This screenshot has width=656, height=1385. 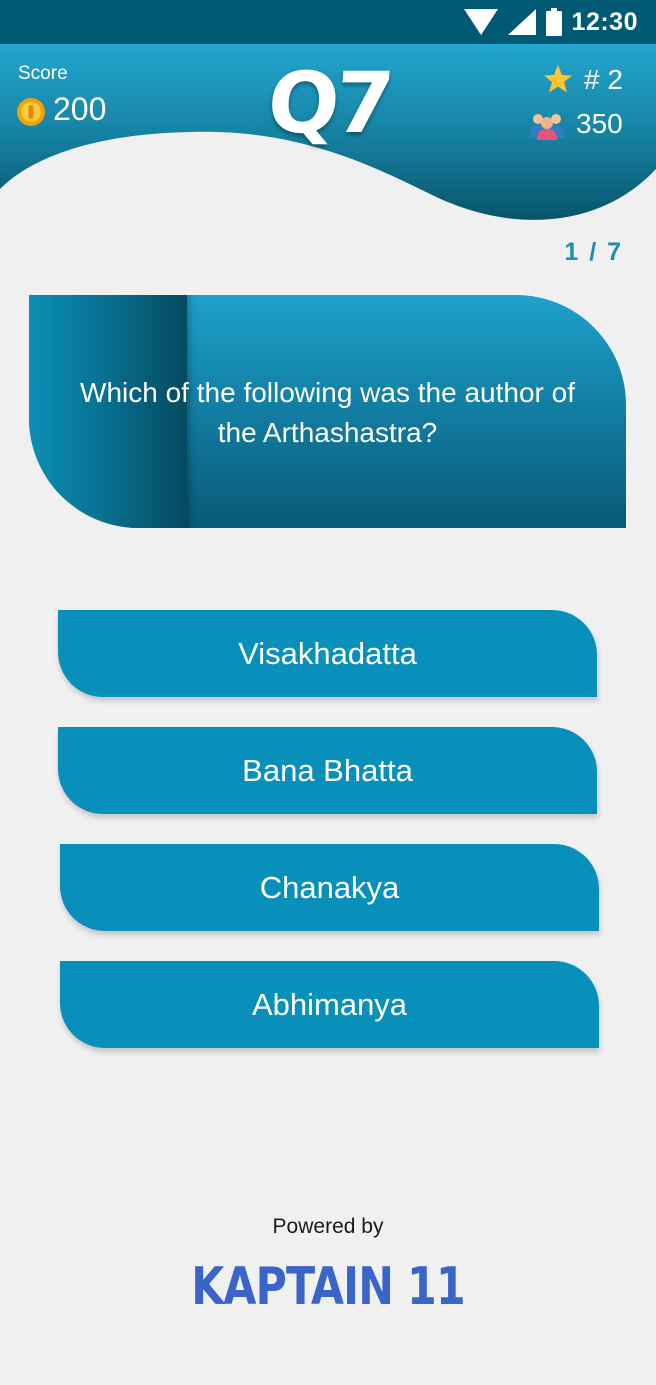 I want to click on players-count: 350, so click(x=599, y=123).